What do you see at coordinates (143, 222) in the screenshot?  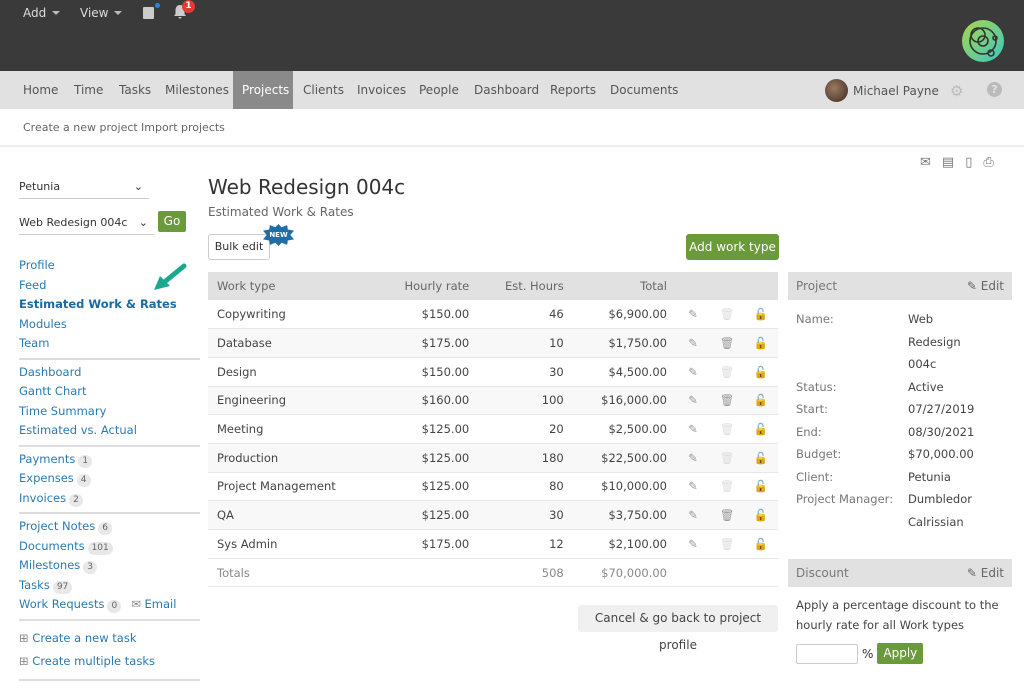 I see `chevron-down-icon: ⌄` at bounding box center [143, 222].